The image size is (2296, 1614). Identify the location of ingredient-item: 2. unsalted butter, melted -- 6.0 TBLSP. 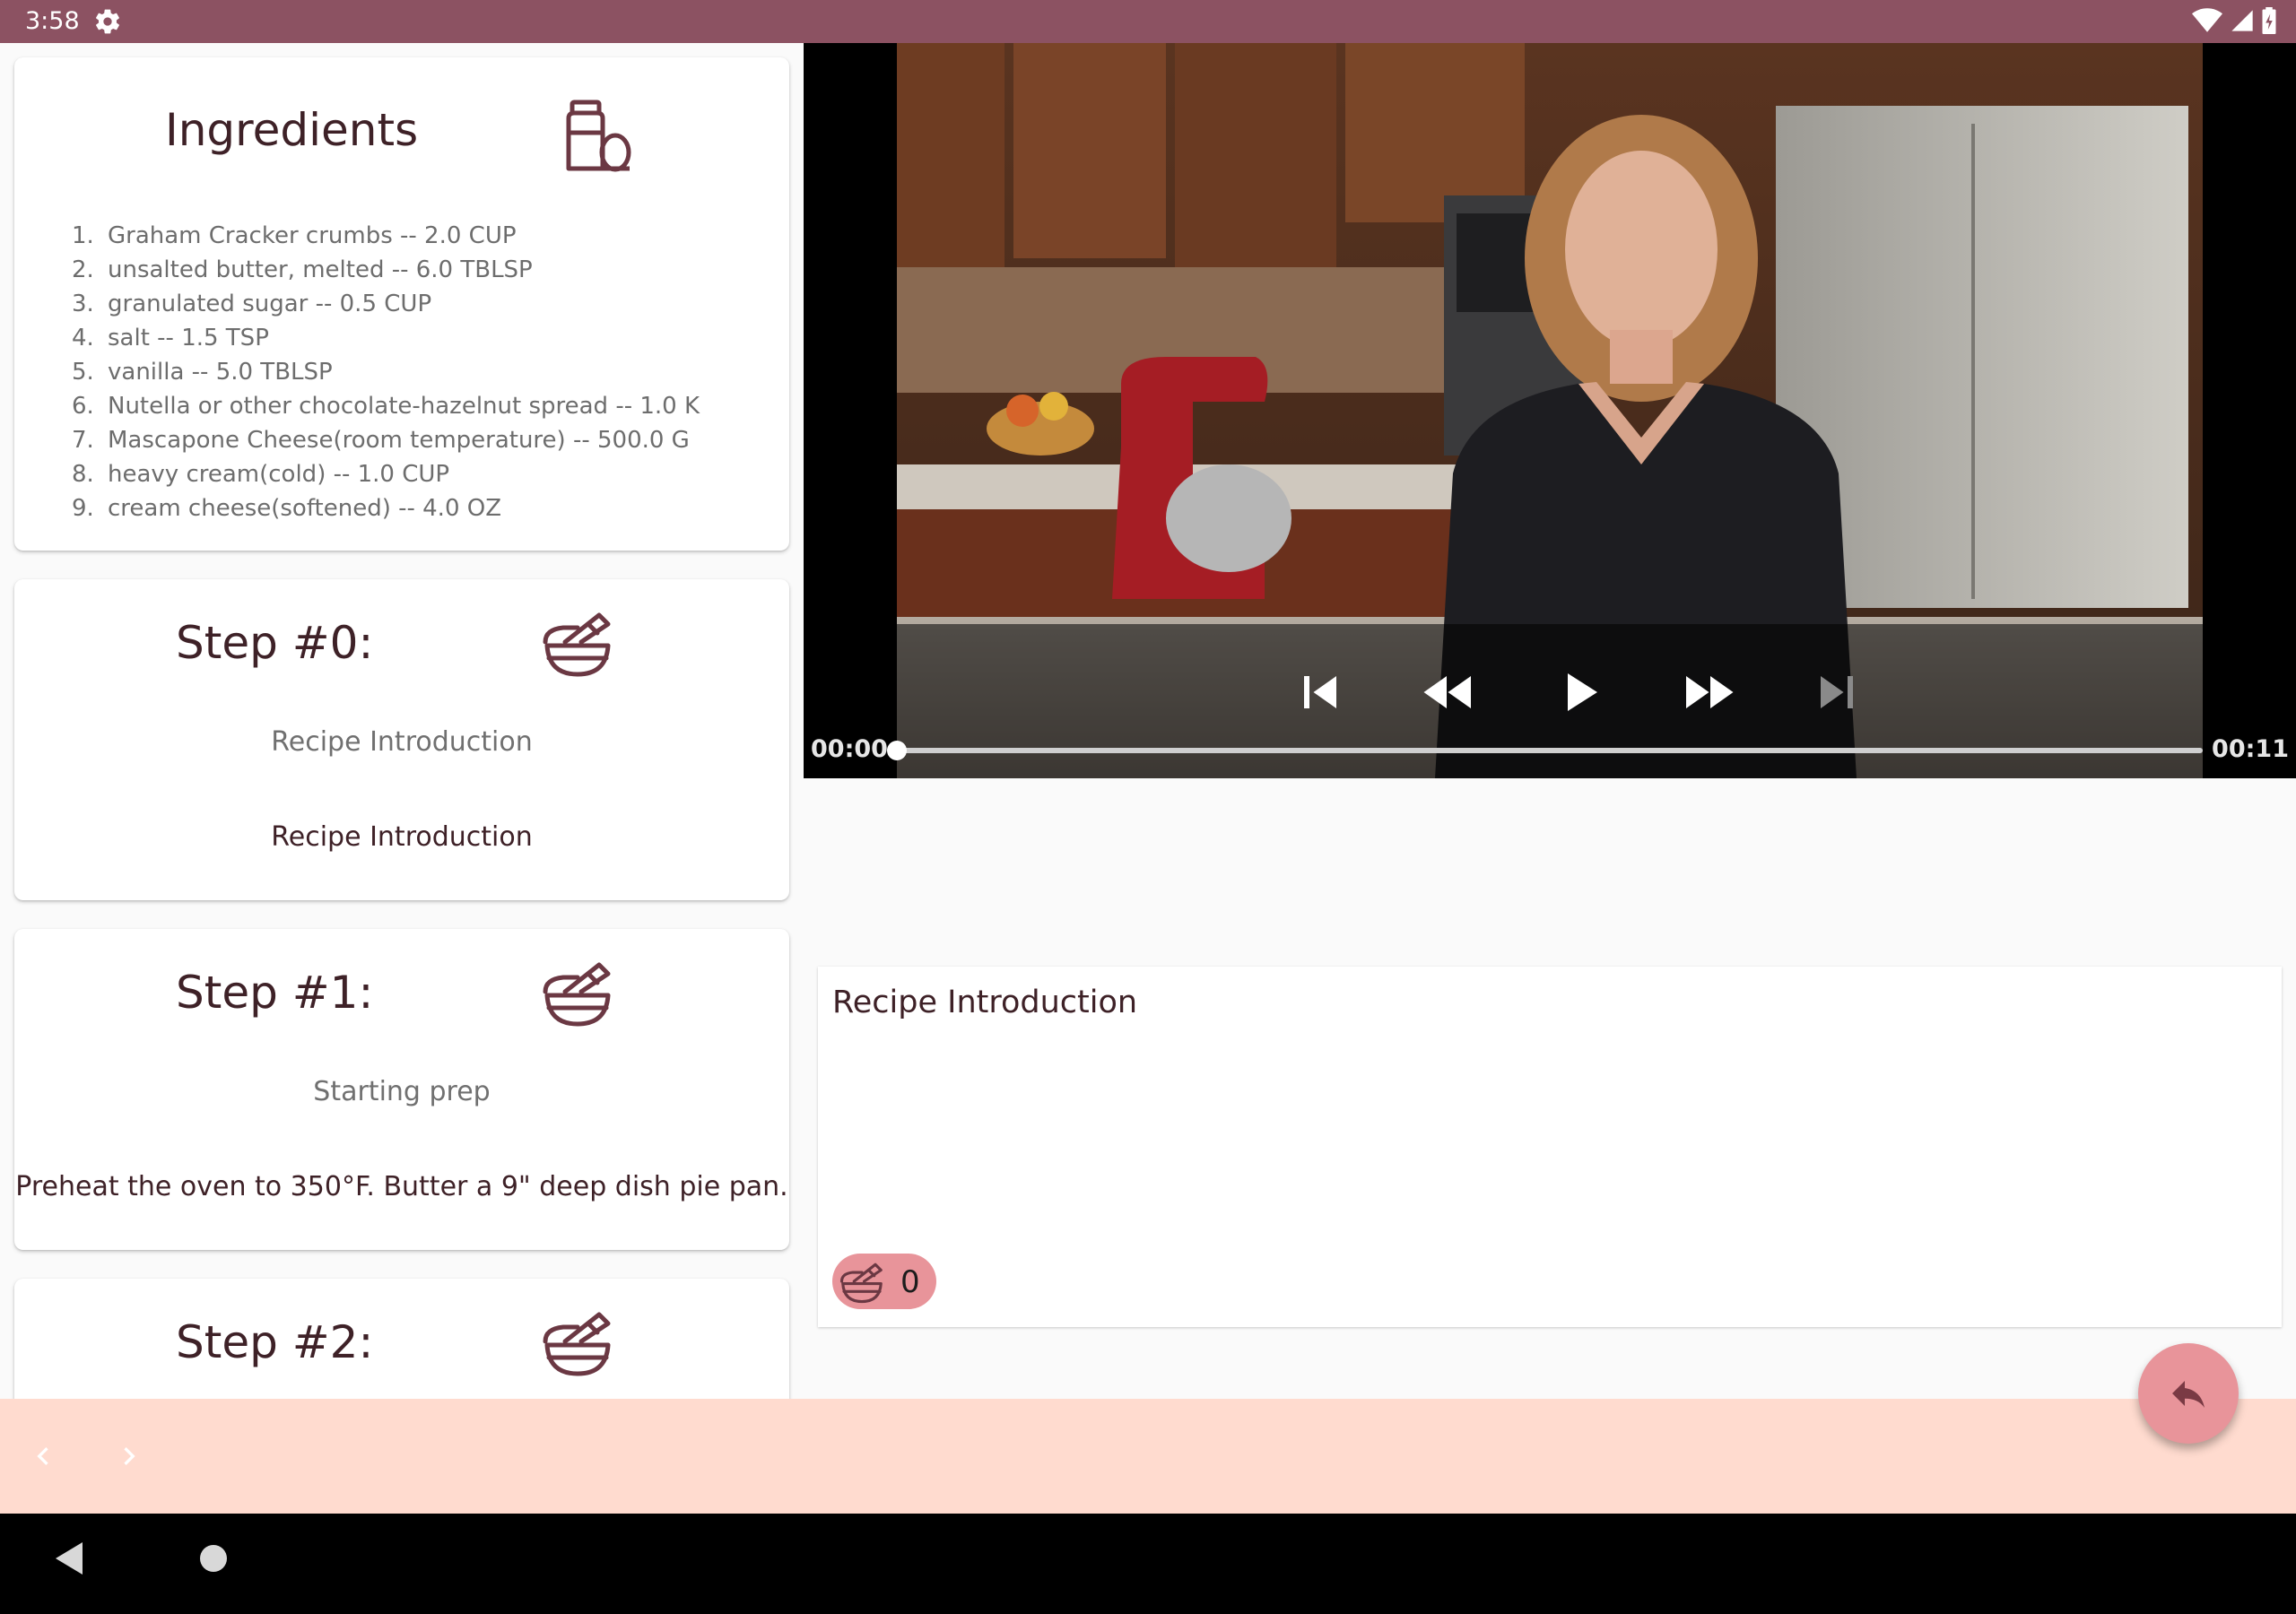
(302, 269).